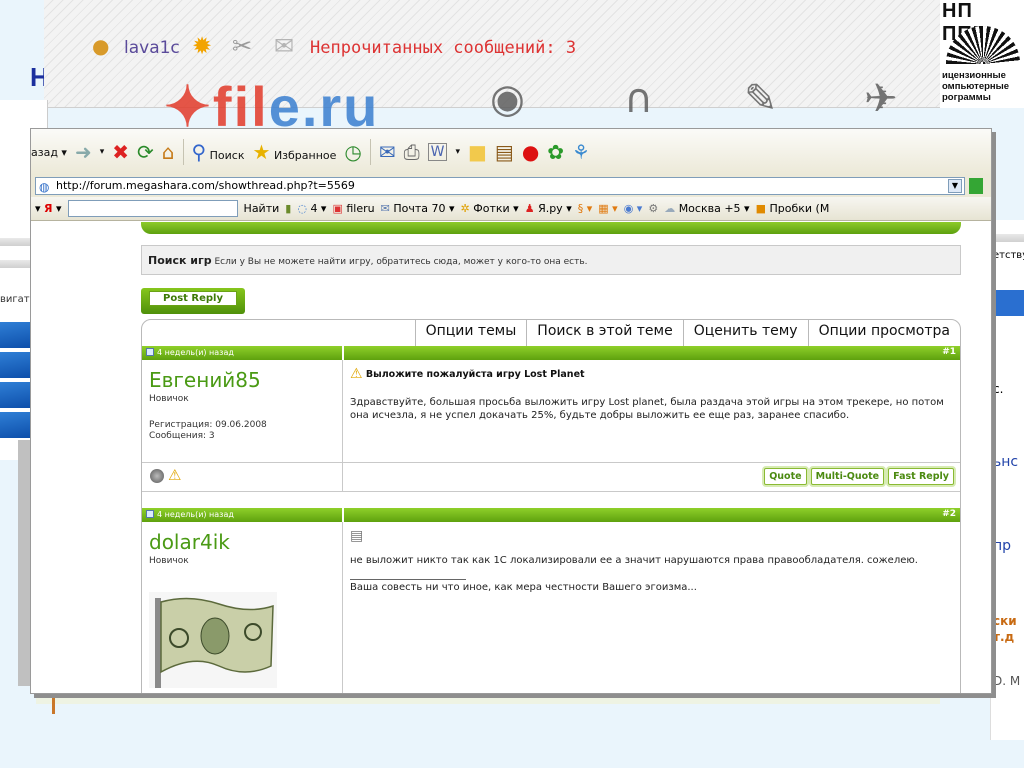 This screenshot has width=1024, height=768. I want to click on edit-icon: W, so click(437, 152).